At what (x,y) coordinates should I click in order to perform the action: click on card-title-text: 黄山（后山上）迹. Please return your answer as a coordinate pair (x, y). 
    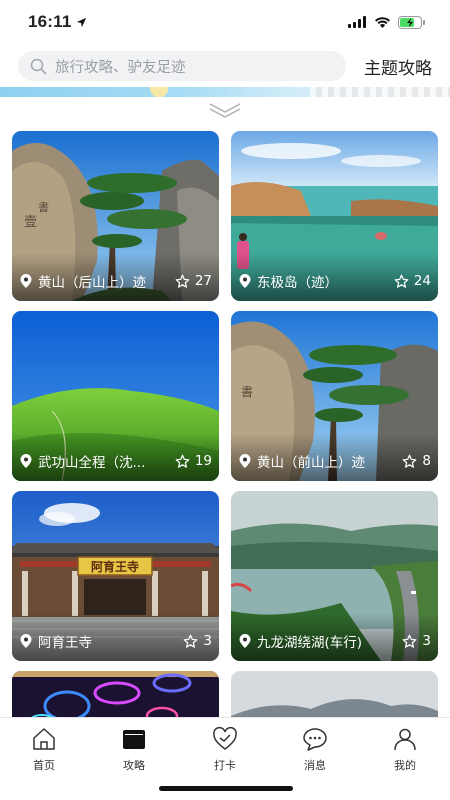
    Looking at the image, I should click on (92, 283).